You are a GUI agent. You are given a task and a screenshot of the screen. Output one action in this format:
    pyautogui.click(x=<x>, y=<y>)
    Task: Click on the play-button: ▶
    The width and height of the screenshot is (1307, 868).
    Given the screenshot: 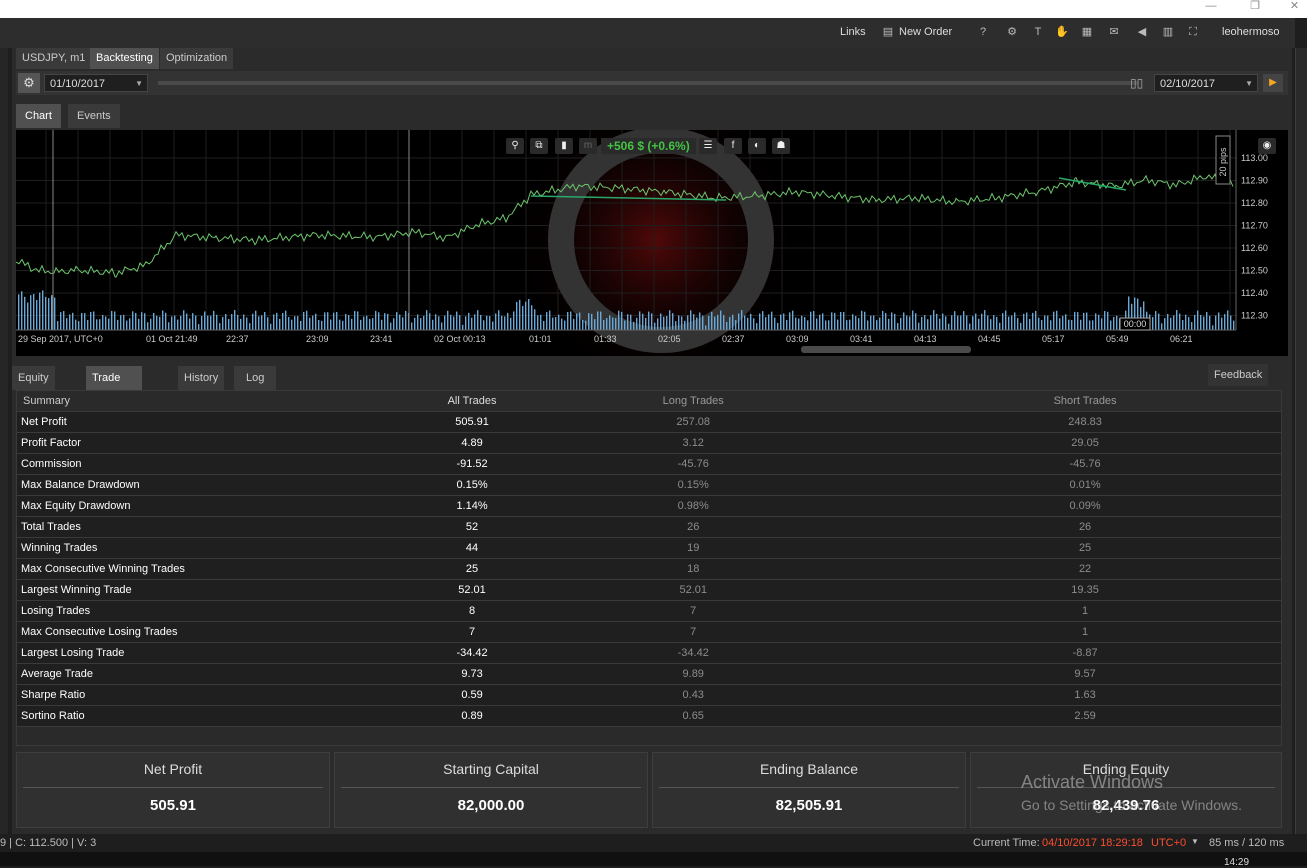 What is the action you would take?
    pyautogui.click(x=1273, y=83)
    